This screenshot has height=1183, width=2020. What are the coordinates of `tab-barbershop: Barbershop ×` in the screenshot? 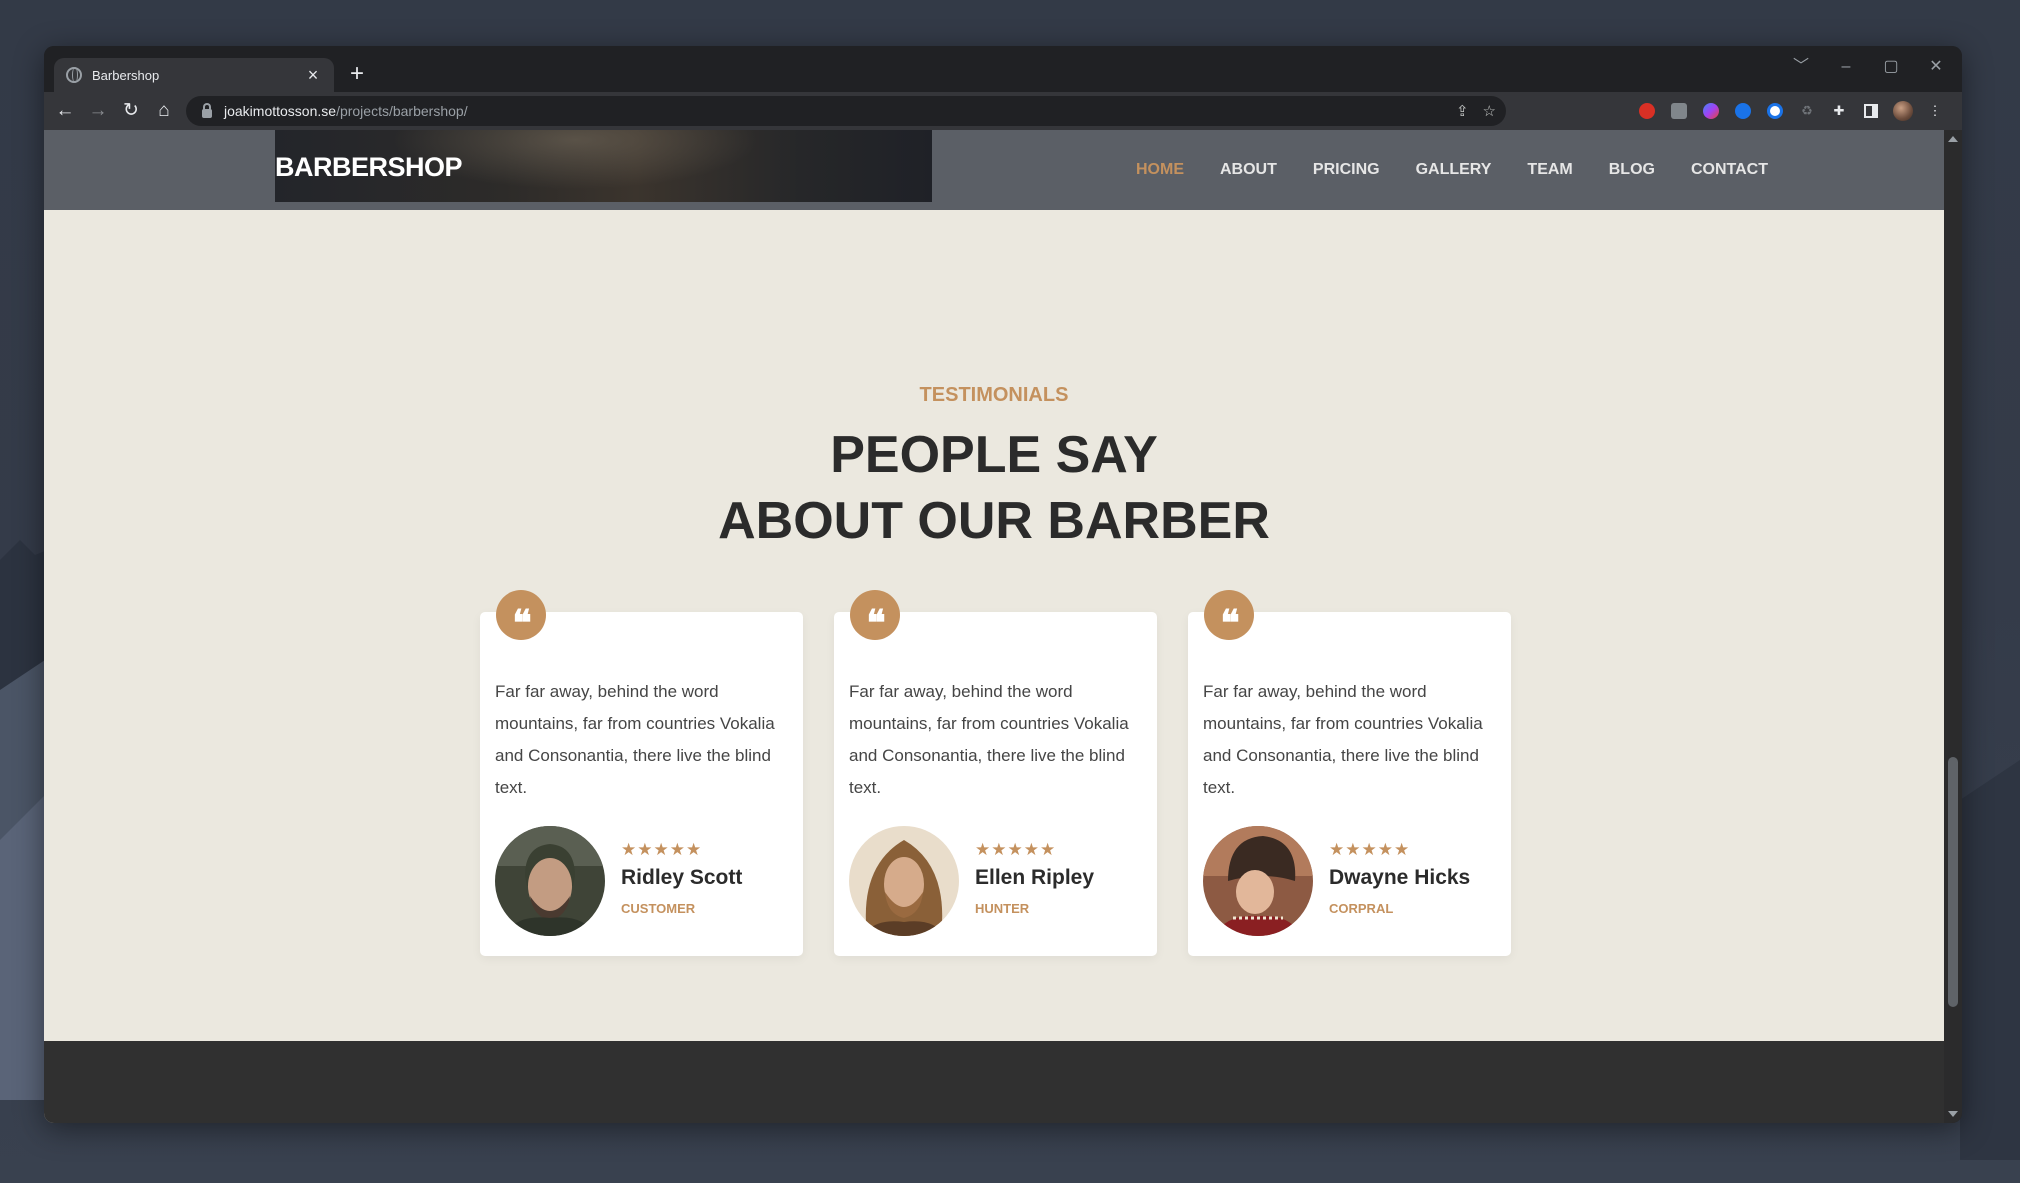 It's located at (194, 75).